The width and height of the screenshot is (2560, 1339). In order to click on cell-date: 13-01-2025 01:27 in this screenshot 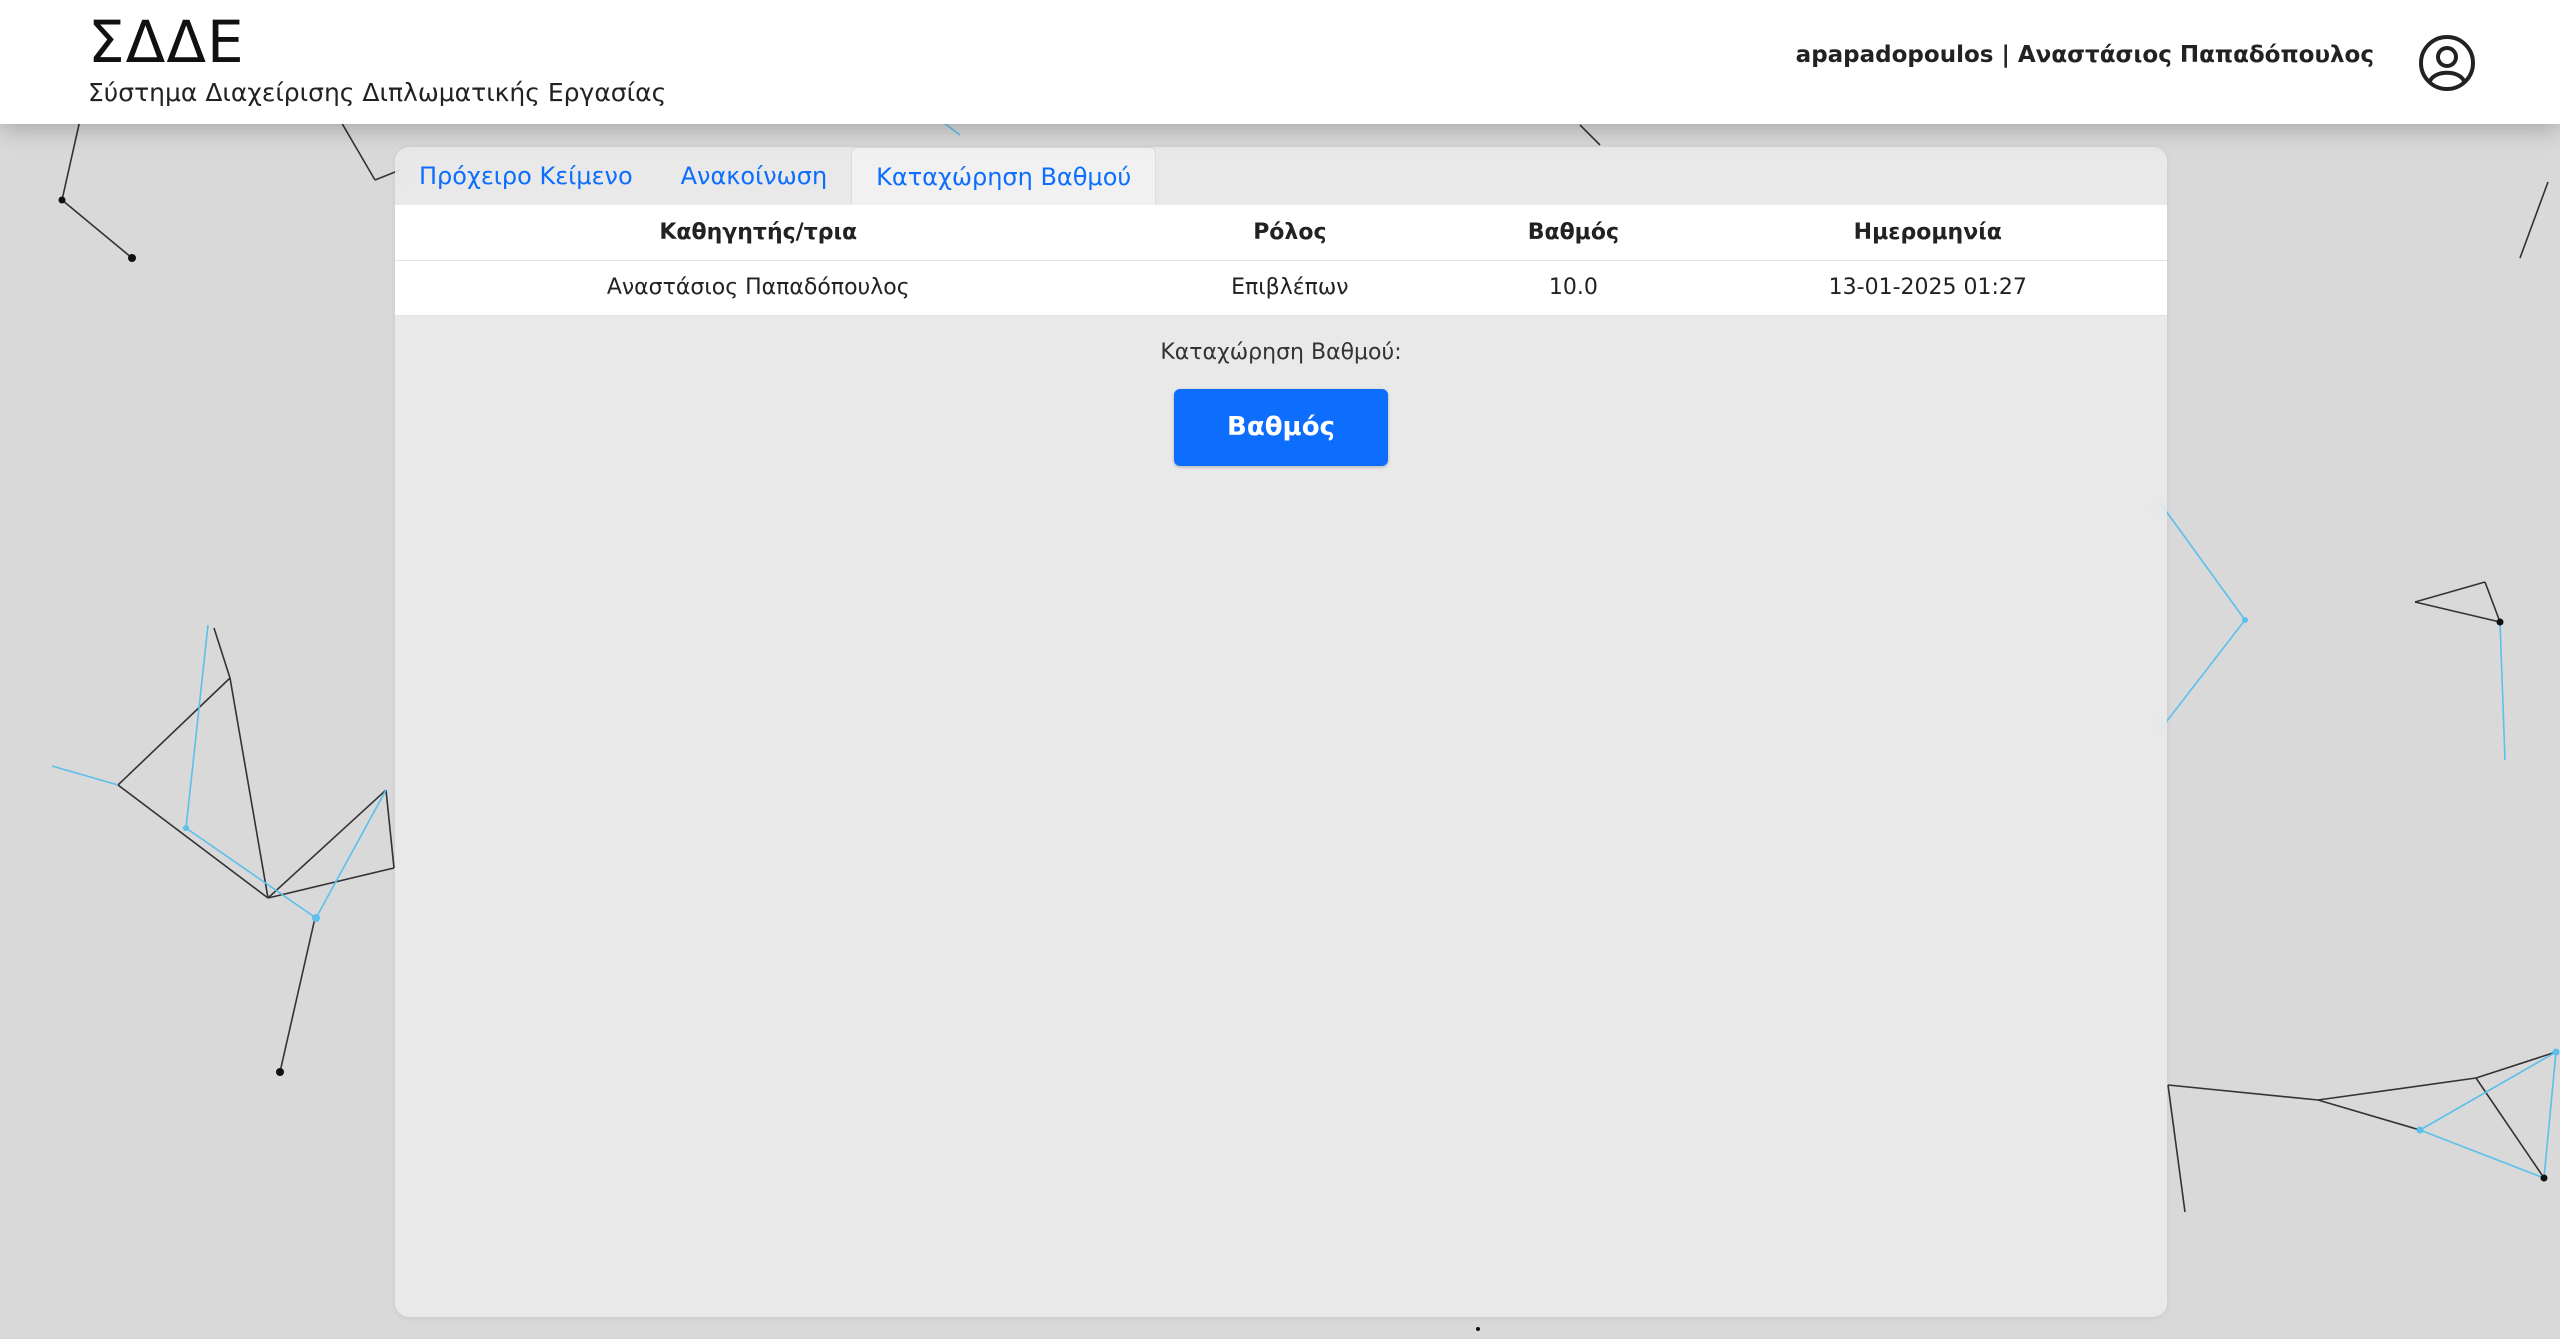, I will do `click(1927, 288)`.